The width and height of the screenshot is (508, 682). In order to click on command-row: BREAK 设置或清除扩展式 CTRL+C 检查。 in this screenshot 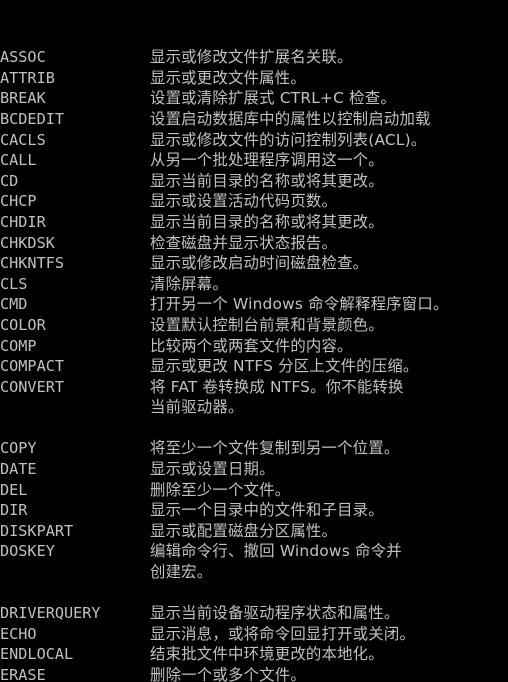, I will do `click(254, 98)`.